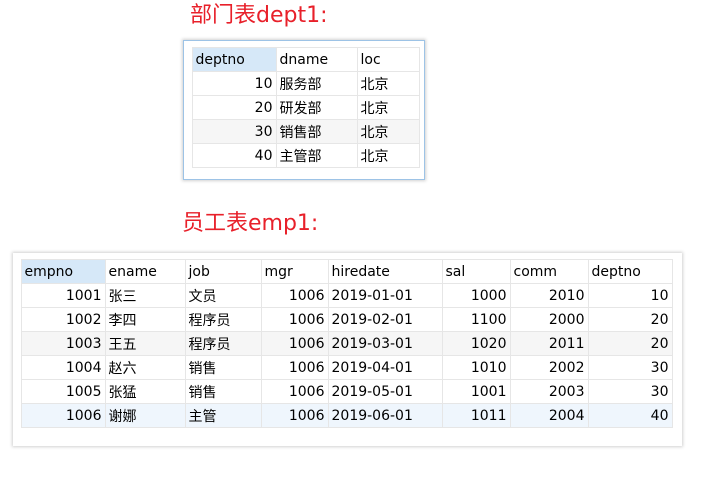 The image size is (706, 481). I want to click on cell-comm: 2002, so click(549, 367).